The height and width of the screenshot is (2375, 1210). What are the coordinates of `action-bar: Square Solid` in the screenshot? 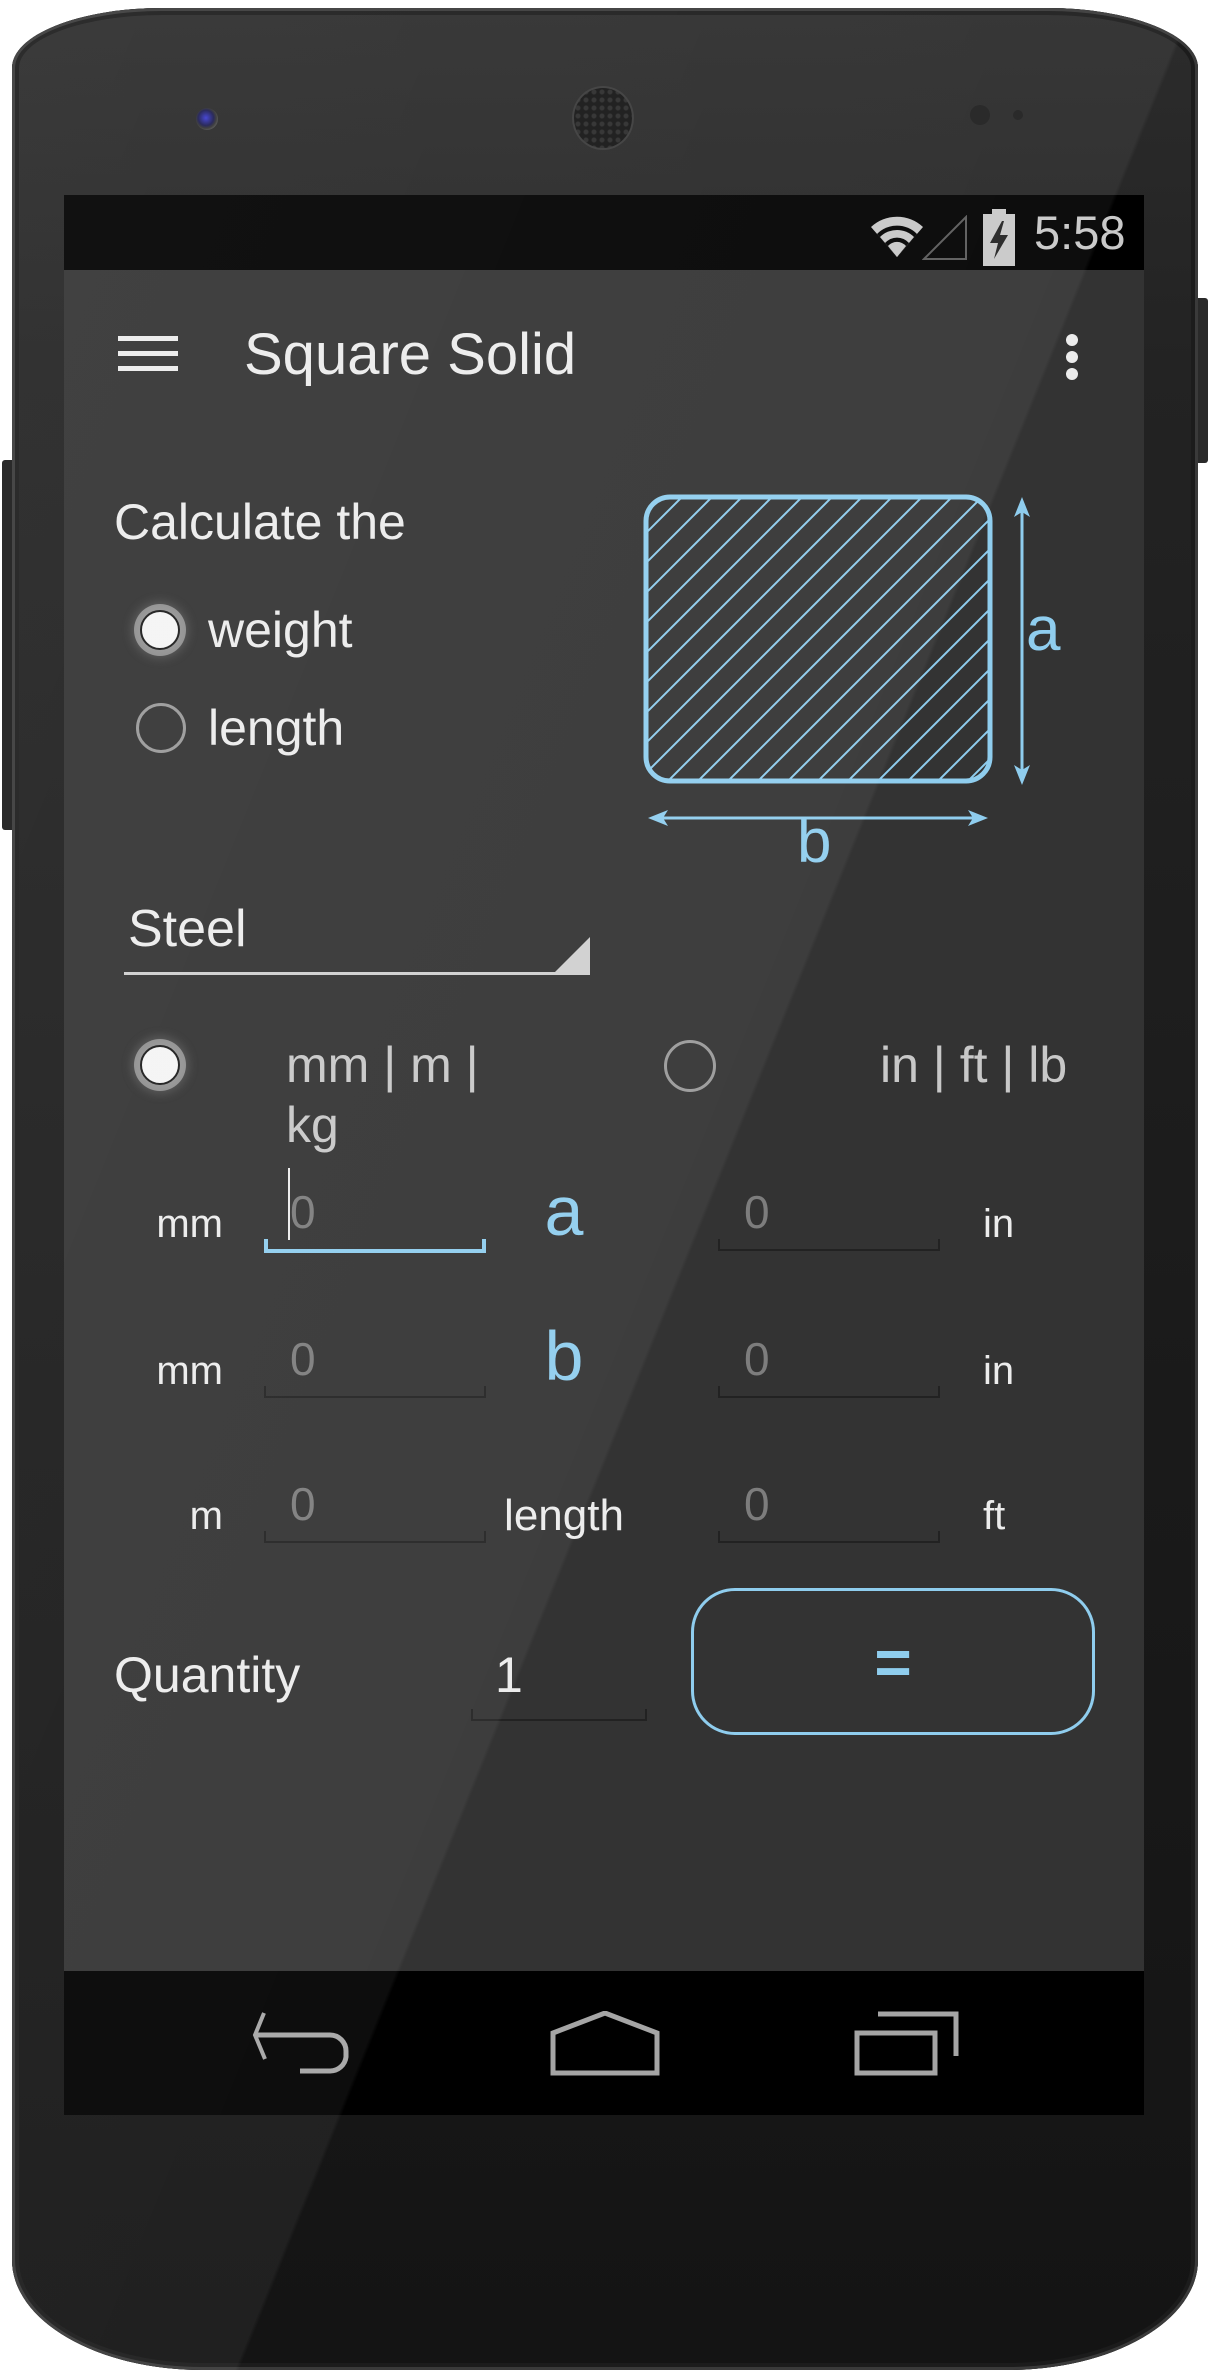 It's located at (604, 354).